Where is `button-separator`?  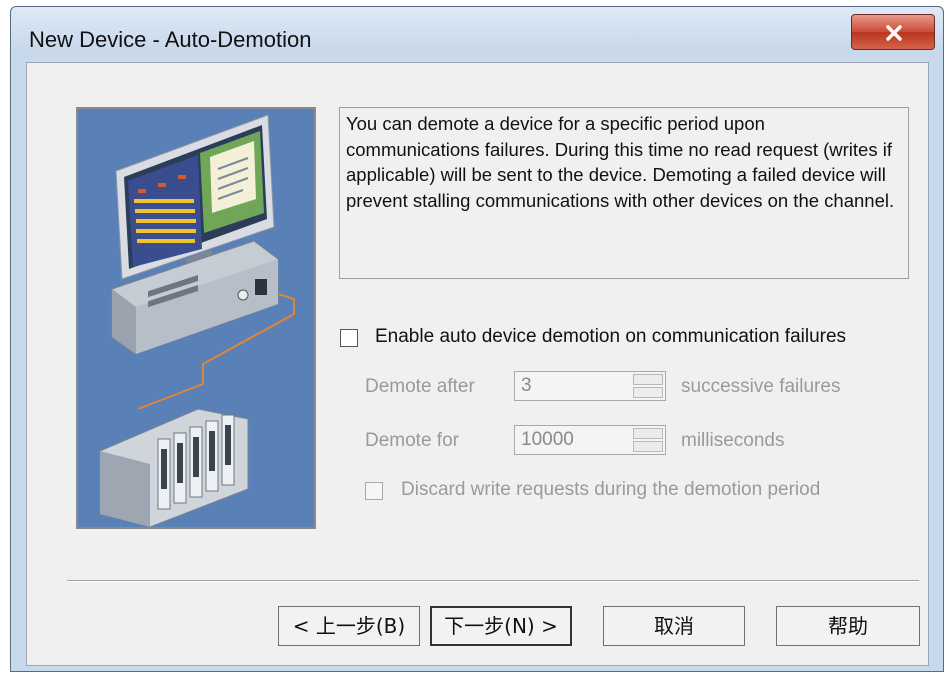 button-separator is located at coordinates (493, 581).